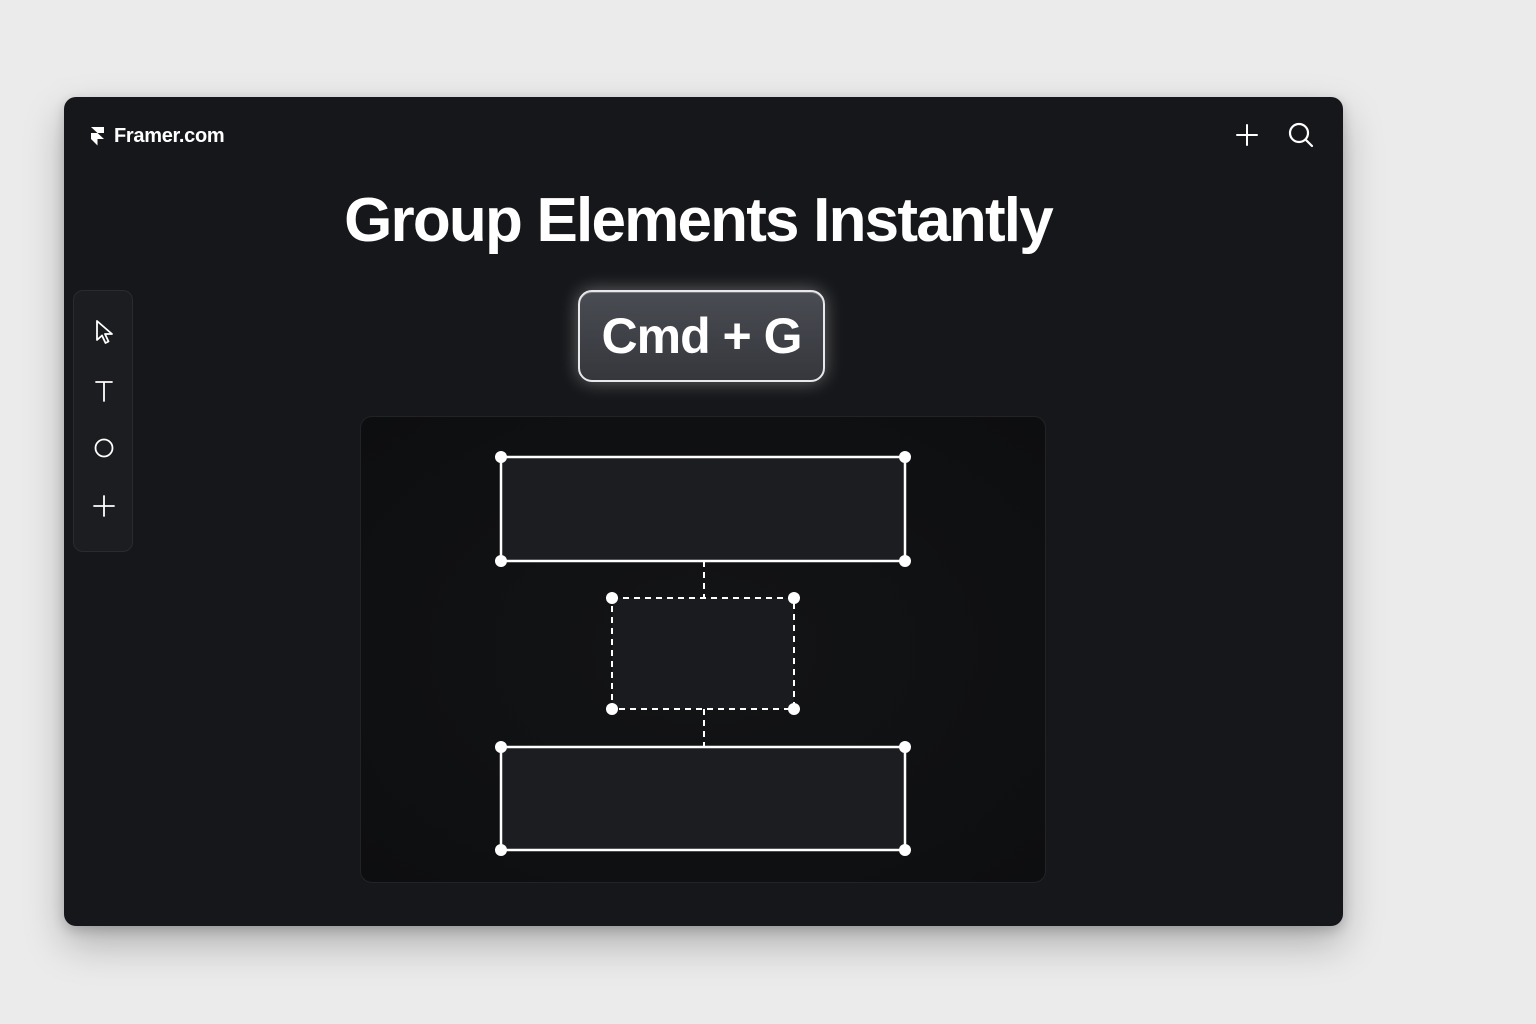 The width and height of the screenshot is (1536, 1024). Describe the element at coordinates (703, 509) in the screenshot. I see `top-rectangle-shape` at that location.